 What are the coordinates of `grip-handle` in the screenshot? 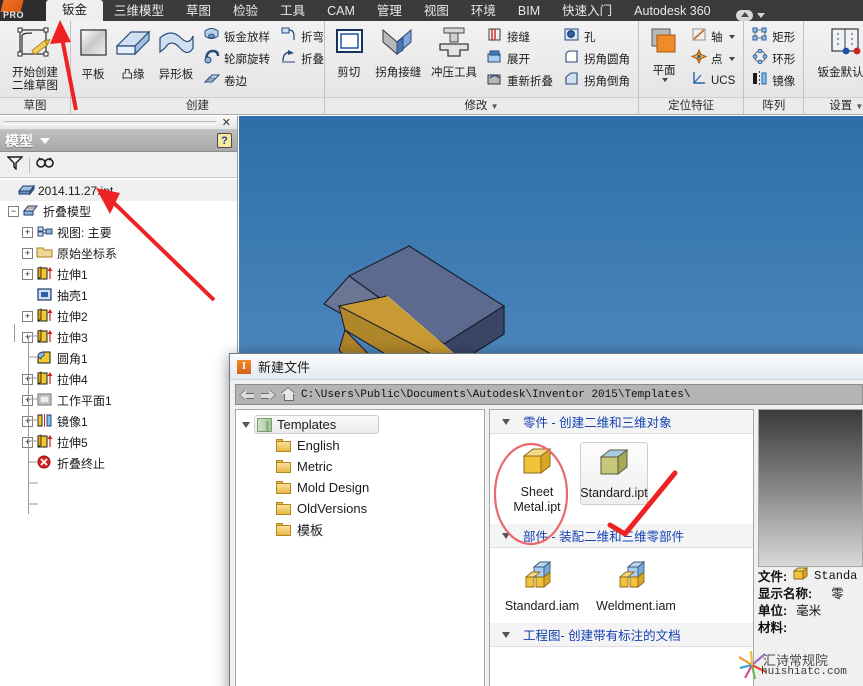 It's located at (110, 122).